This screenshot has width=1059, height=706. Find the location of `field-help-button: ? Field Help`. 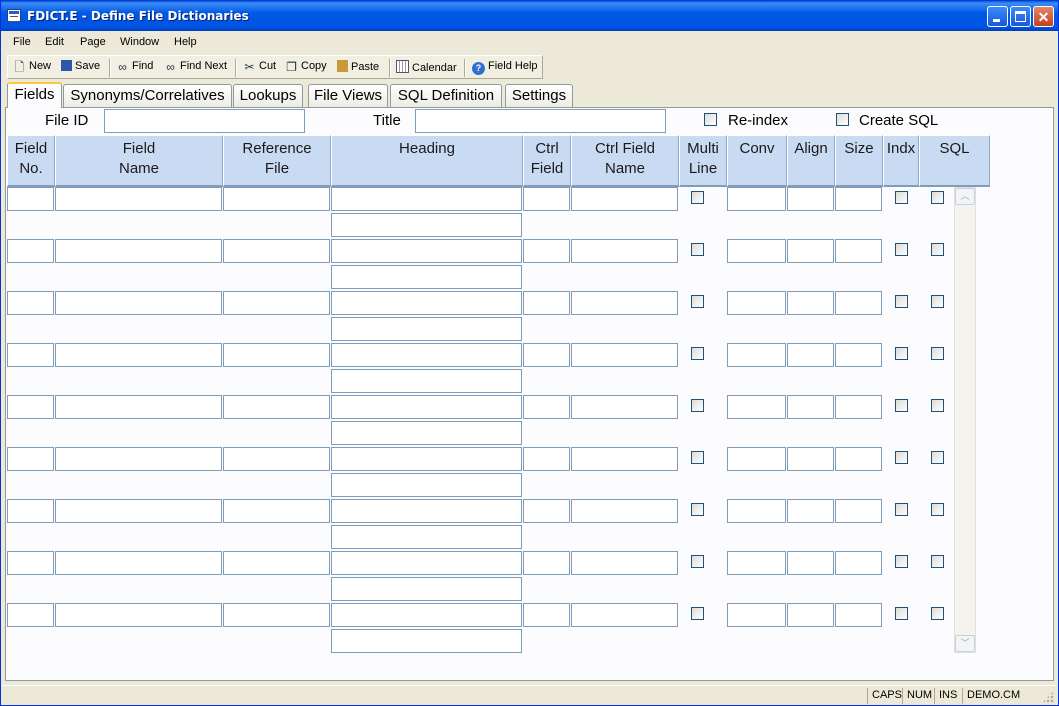

field-help-button: ? Field Help is located at coordinates (505, 68).